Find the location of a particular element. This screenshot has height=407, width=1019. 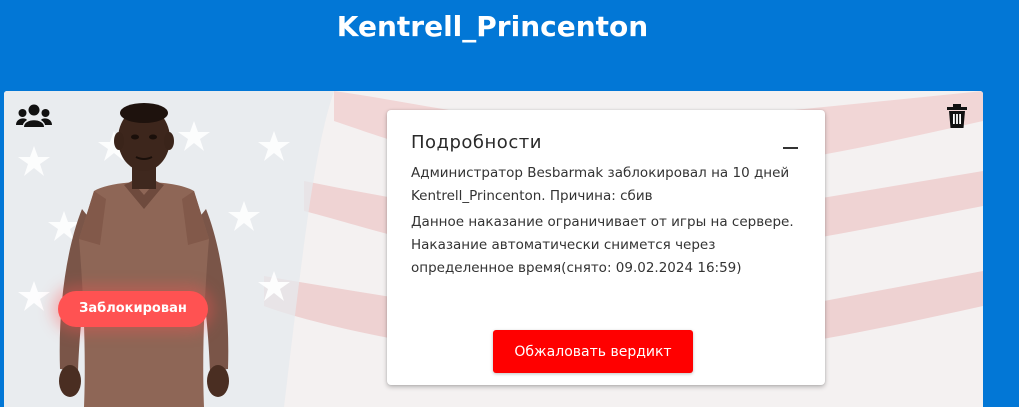

page-title: Kentrell_Princenton is located at coordinates (492, 26).